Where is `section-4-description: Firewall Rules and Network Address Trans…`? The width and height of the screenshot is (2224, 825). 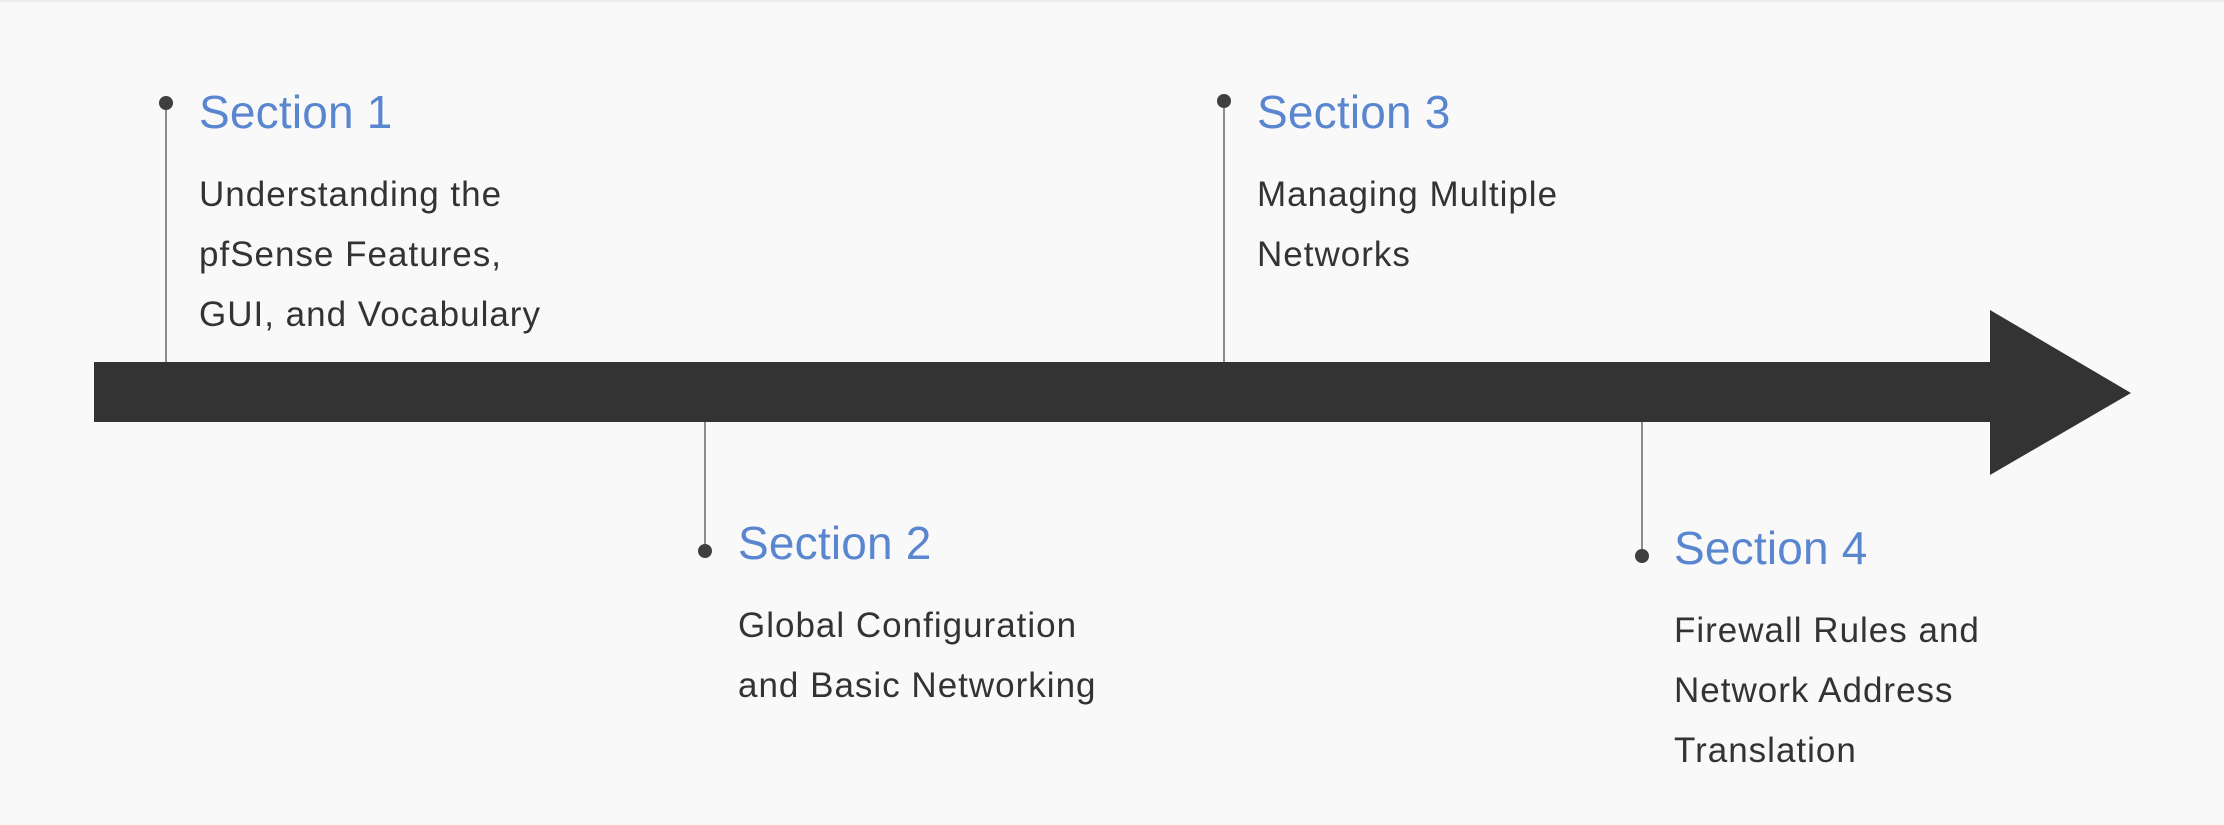 section-4-description: Firewall Rules and Network Address Trans… is located at coordinates (1827, 691).